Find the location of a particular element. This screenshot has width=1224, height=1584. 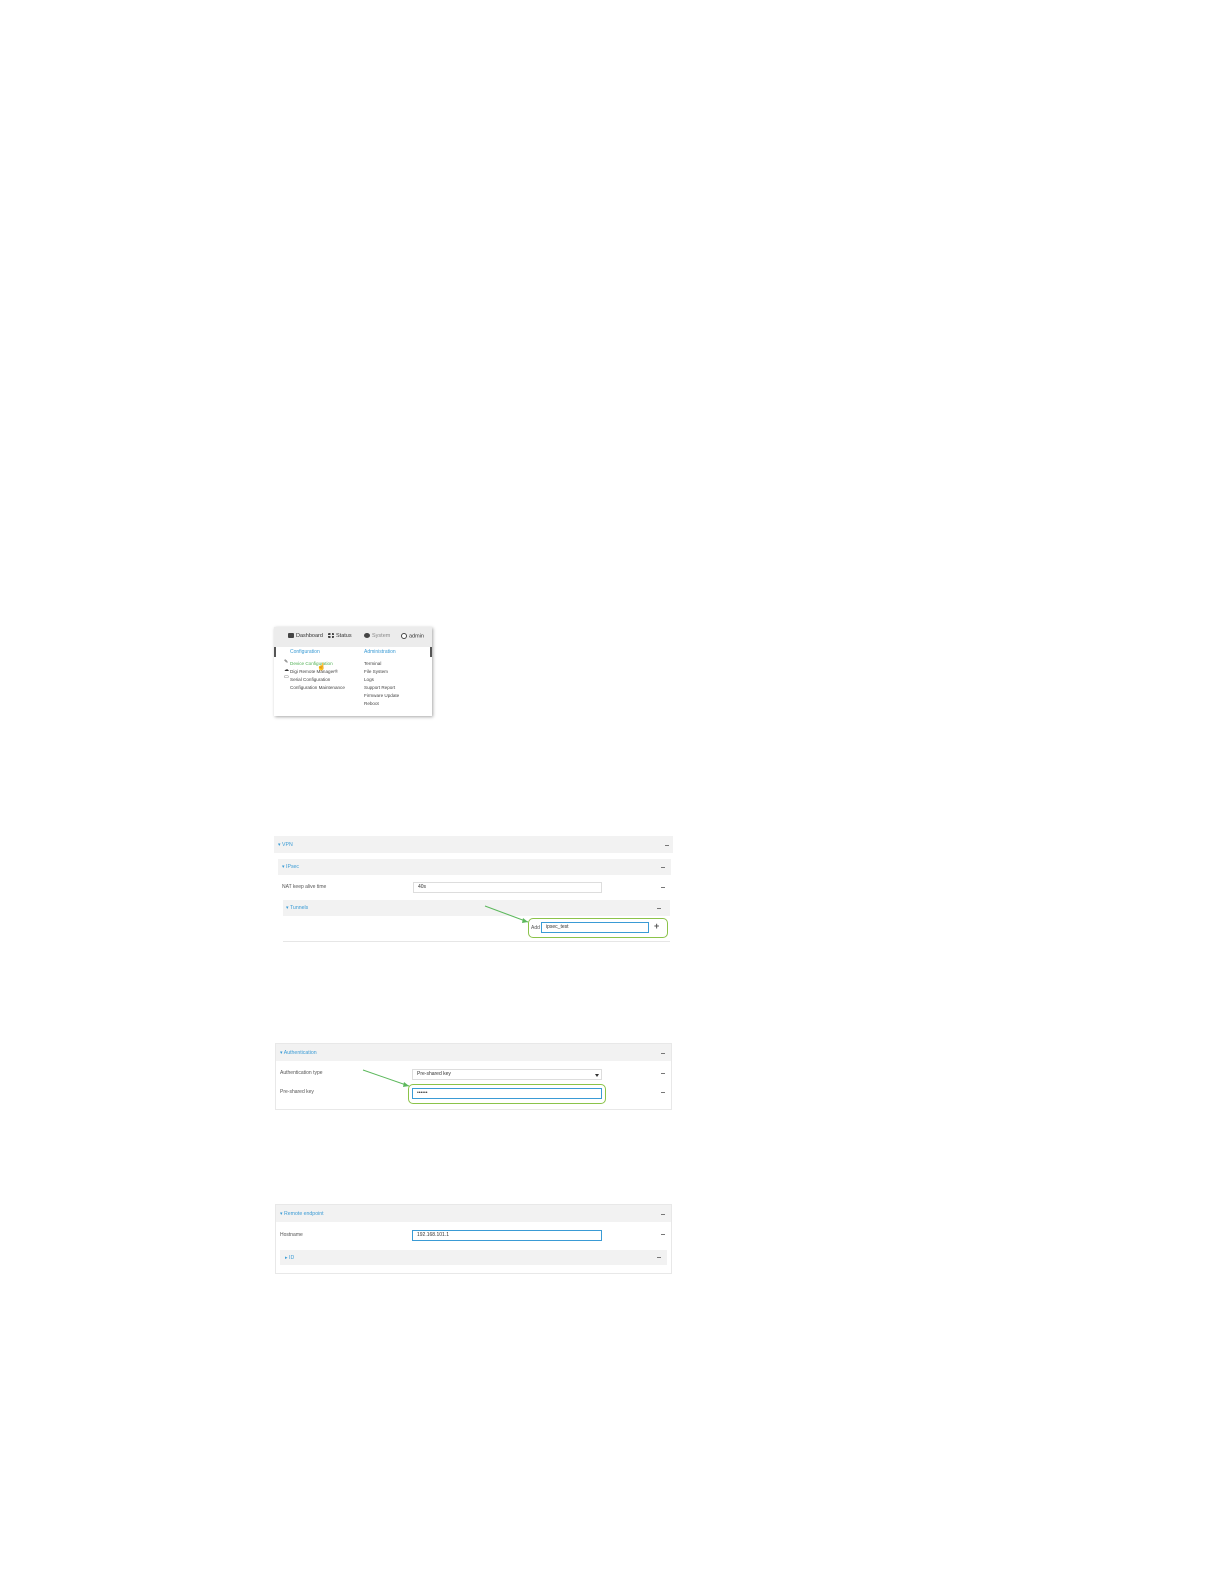

wrench-icon: ✎ is located at coordinates (286, 662).